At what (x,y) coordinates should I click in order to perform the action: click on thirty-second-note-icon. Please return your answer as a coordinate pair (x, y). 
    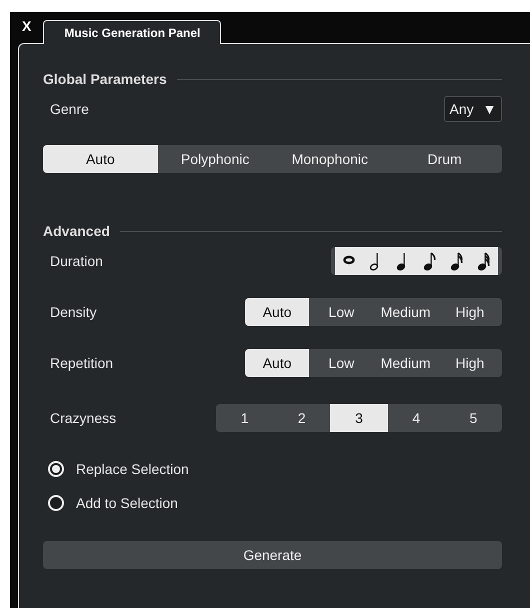
    Looking at the image, I should click on (484, 261).